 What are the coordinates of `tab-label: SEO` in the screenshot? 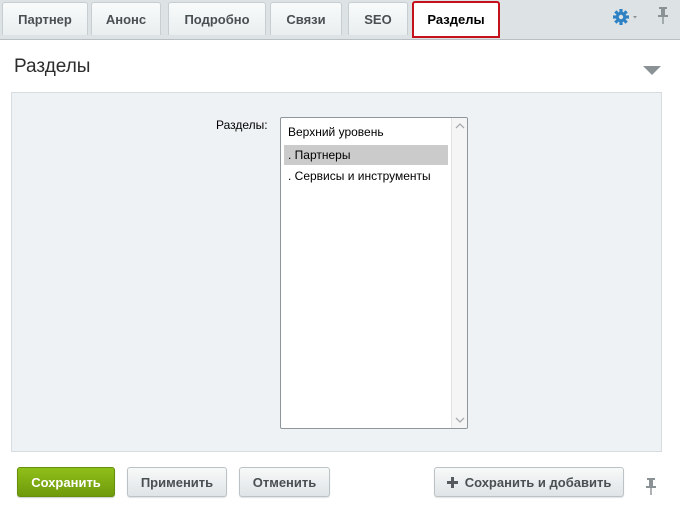 It's located at (378, 19).